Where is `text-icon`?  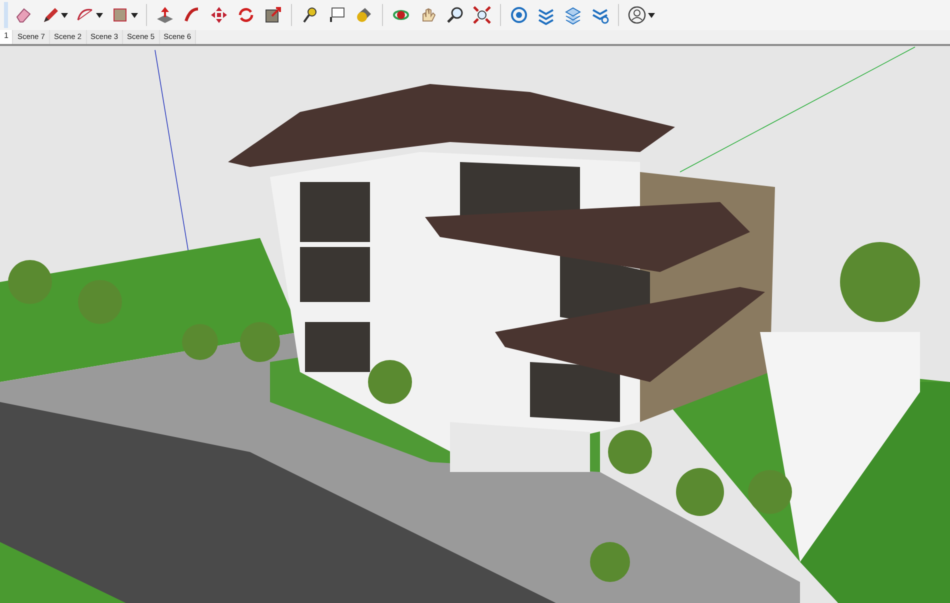 text-icon is located at coordinates (337, 15).